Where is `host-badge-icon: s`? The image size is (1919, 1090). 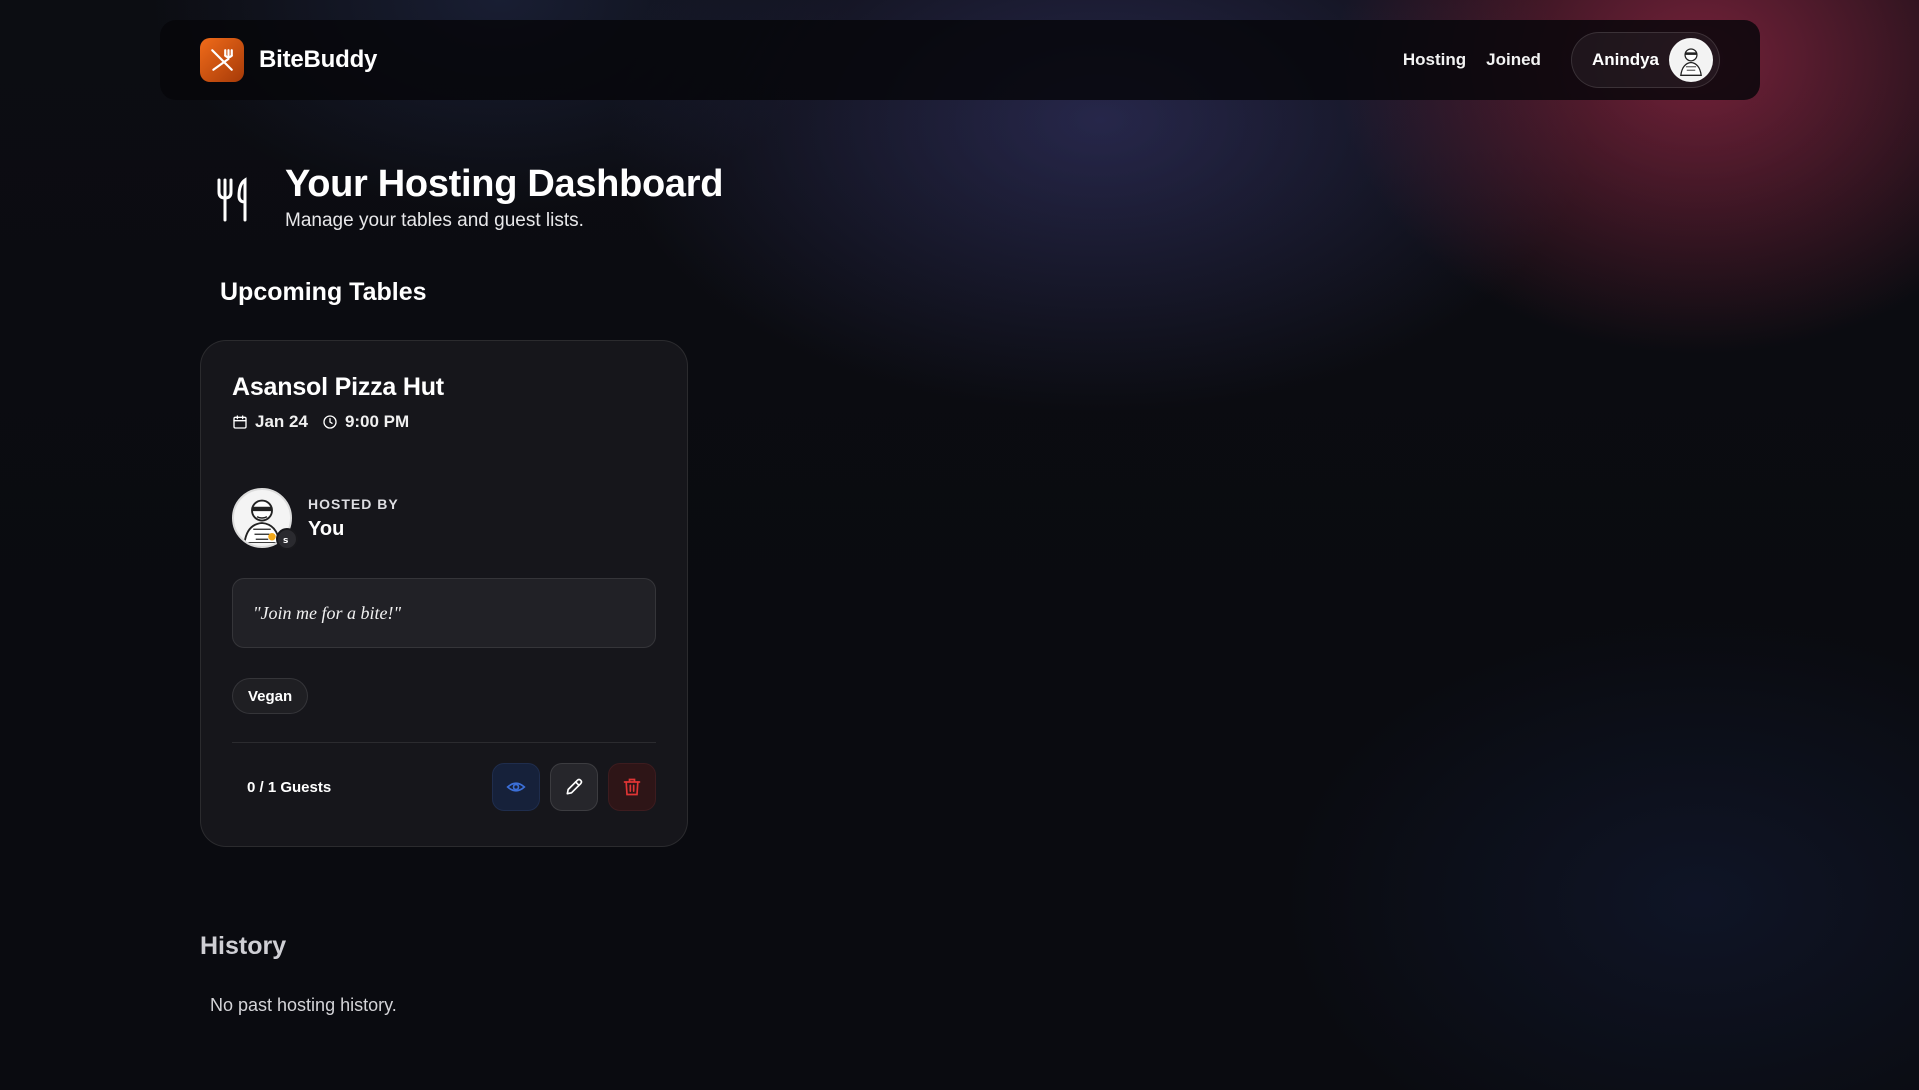
host-badge-icon: s is located at coordinates (287, 539).